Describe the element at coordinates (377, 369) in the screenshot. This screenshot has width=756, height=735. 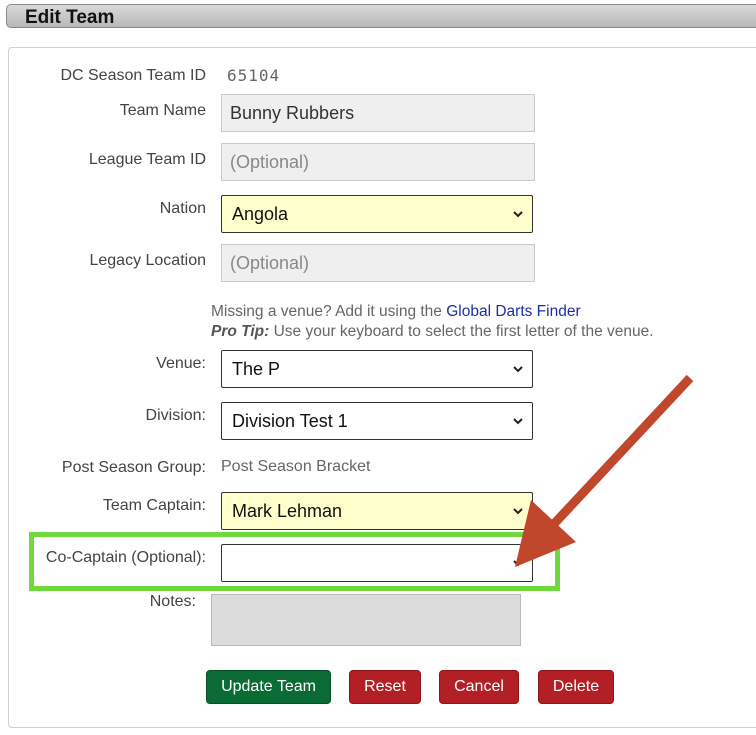
I see `venue-select: The P` at that location.